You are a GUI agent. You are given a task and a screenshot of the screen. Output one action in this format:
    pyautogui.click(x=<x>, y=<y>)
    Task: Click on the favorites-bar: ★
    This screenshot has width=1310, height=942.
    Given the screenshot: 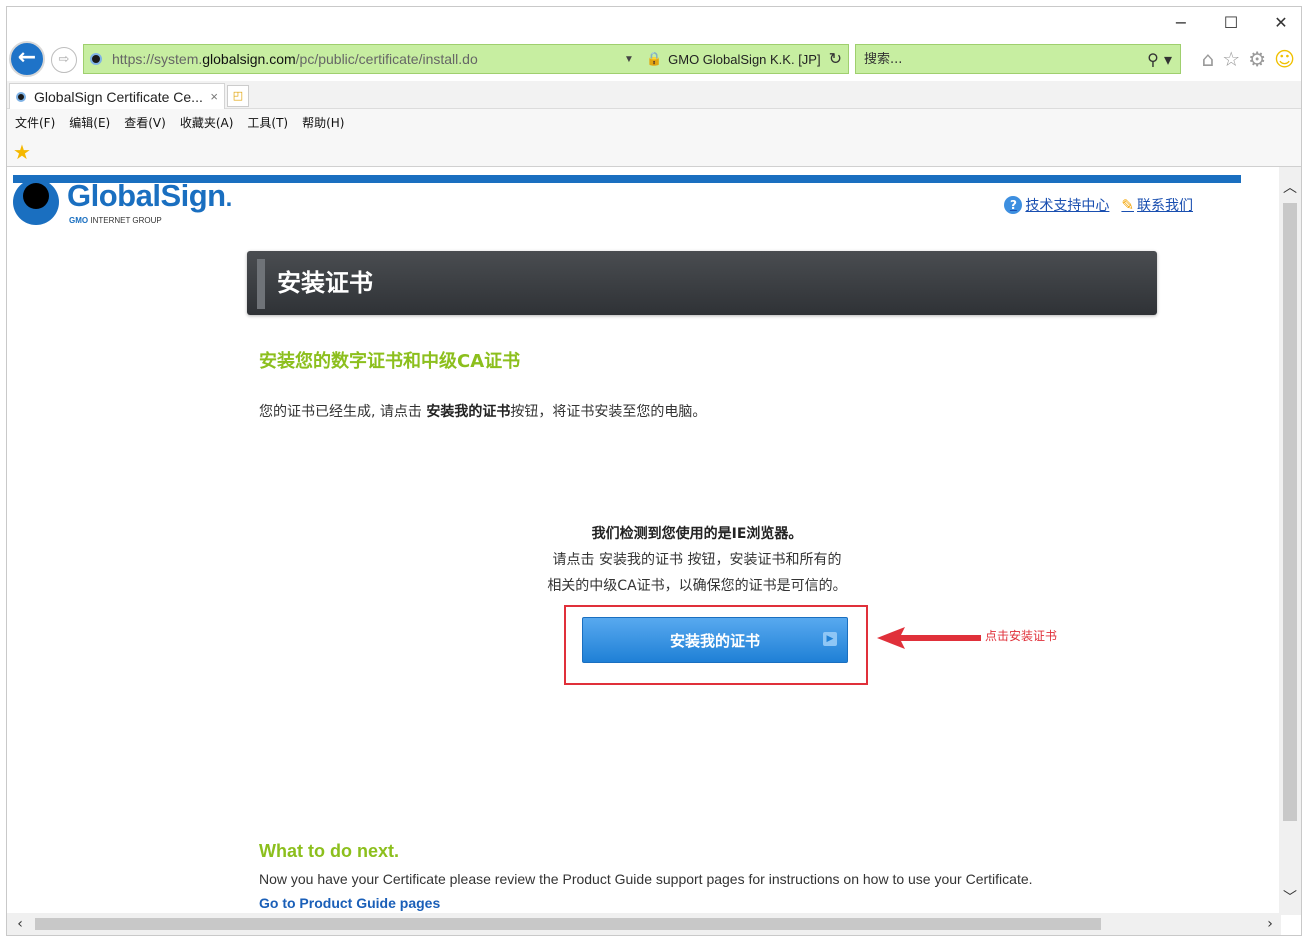 What is the action you would take?
    pyautogui.click(x=654, y=151)
    